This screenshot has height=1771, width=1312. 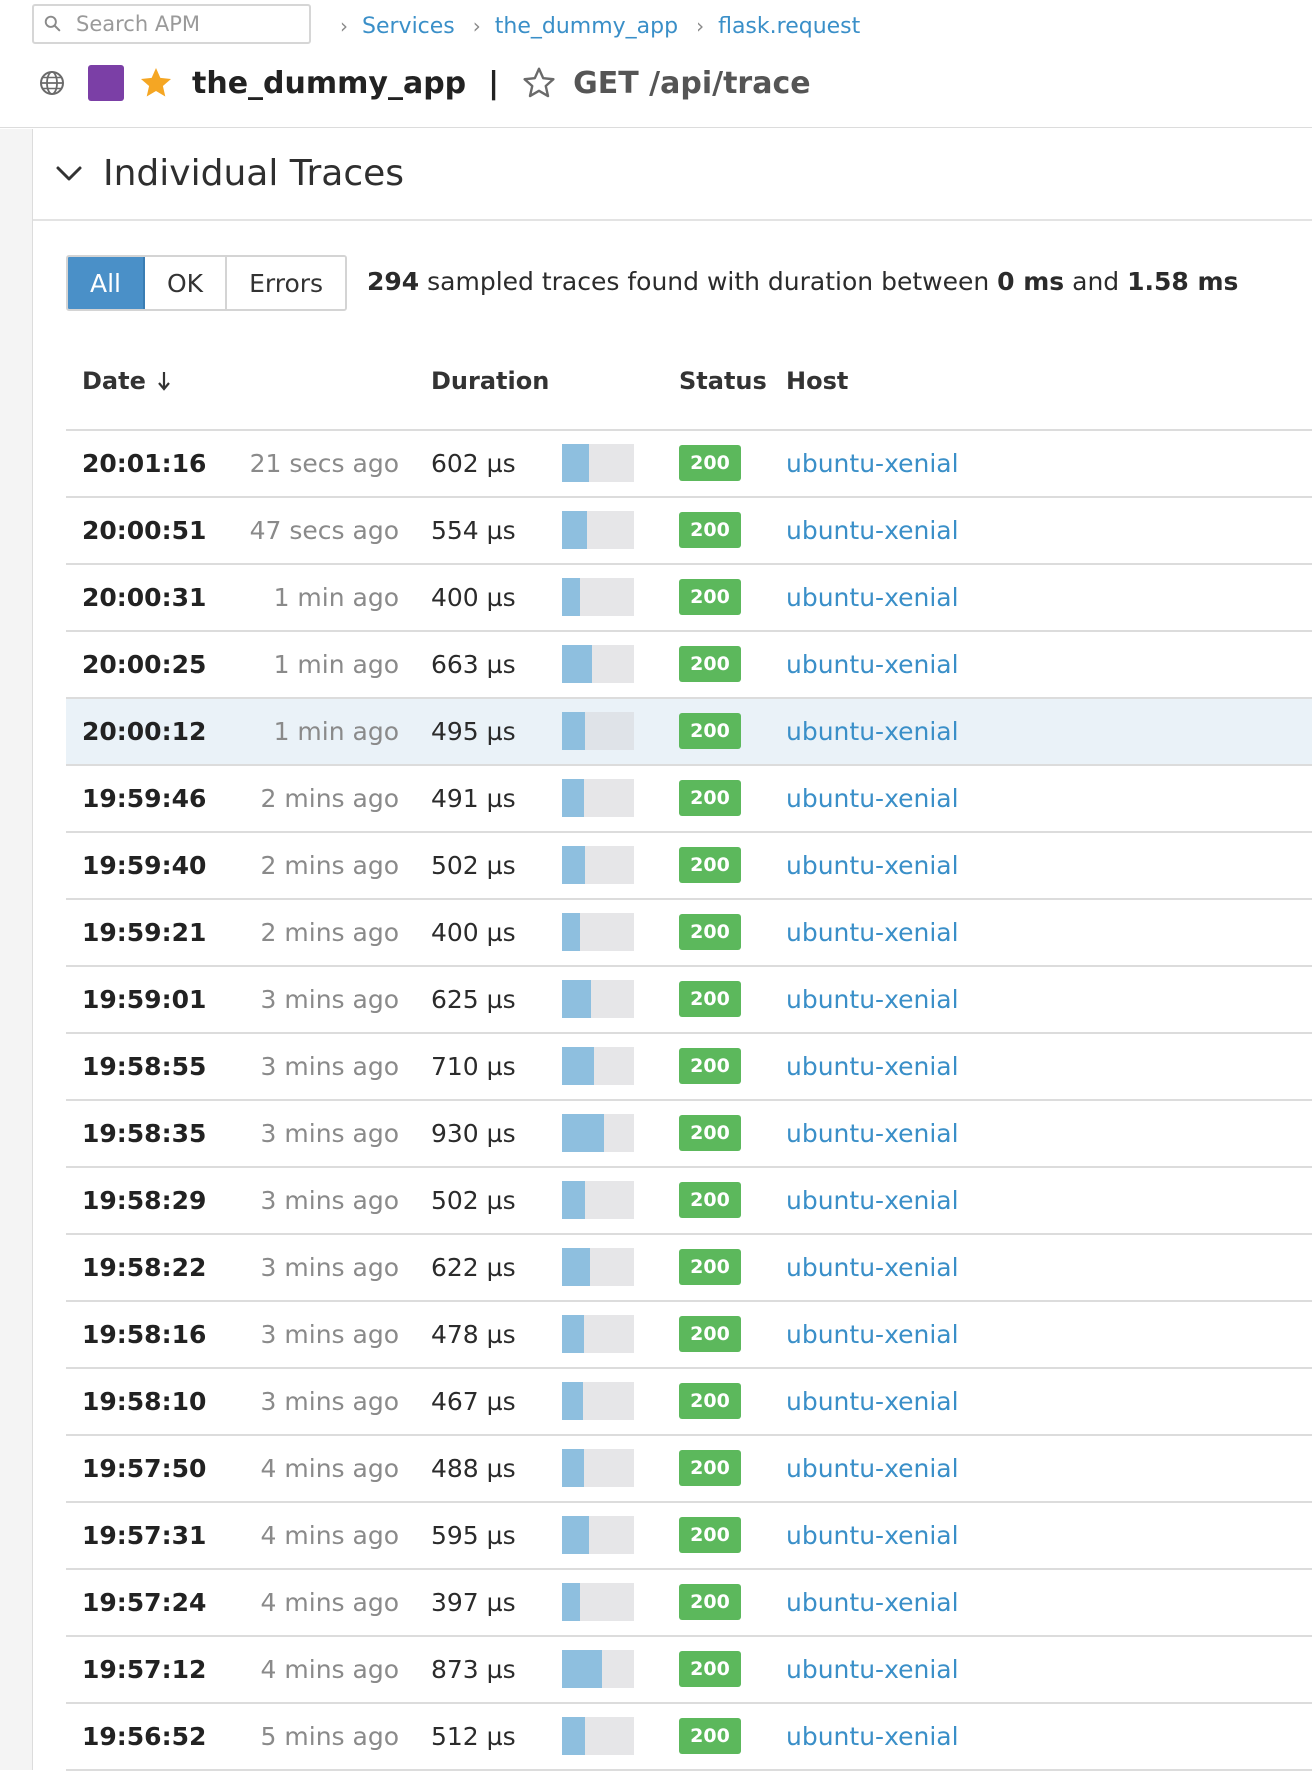 I want to click on trace-duration: 554 µs, so click(x=473, y=530).